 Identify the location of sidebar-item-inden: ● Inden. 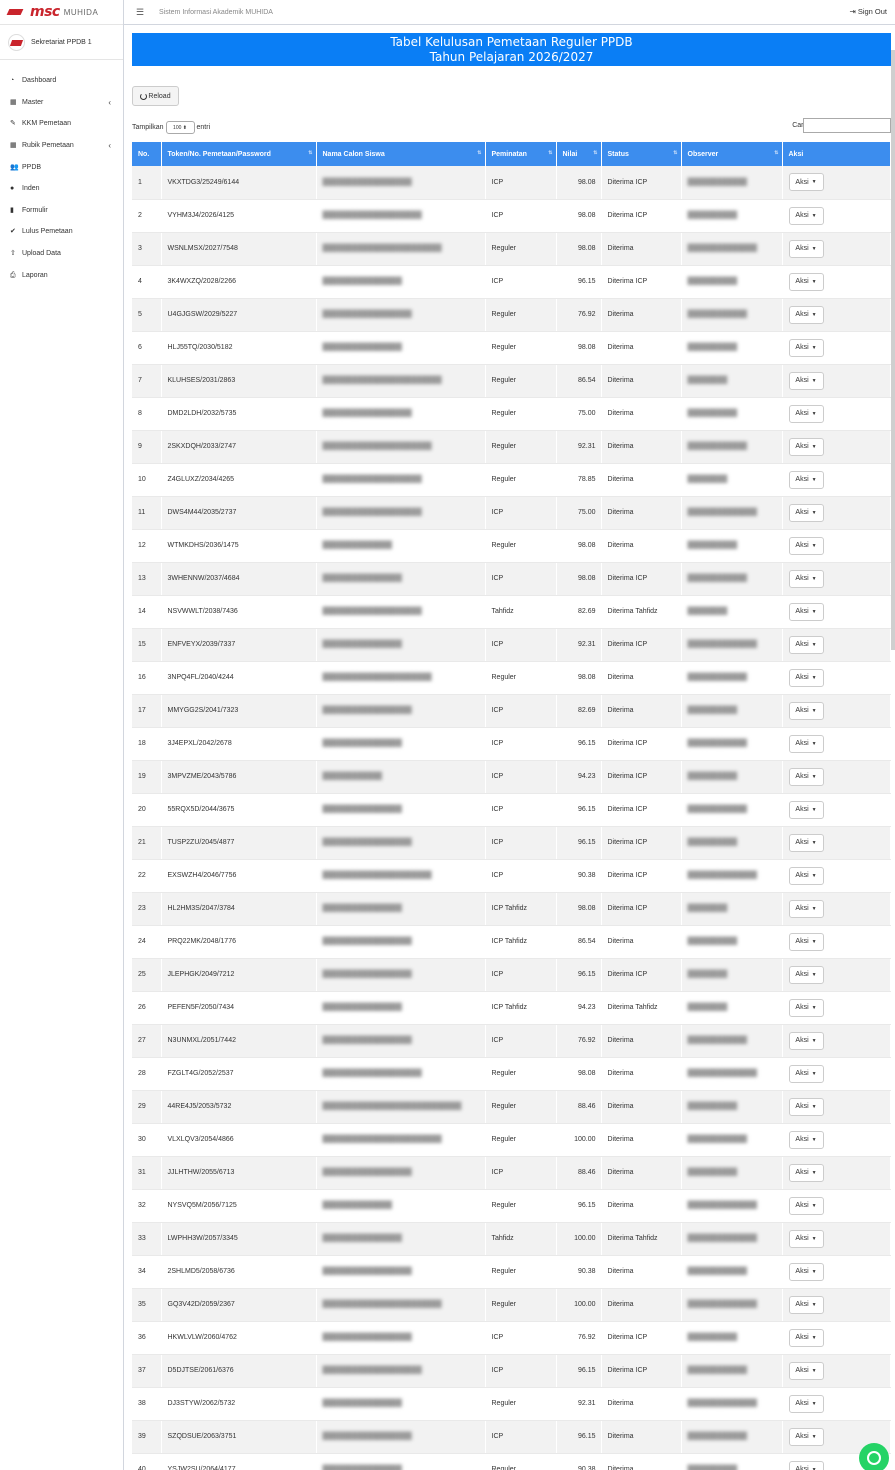
(61, 189).